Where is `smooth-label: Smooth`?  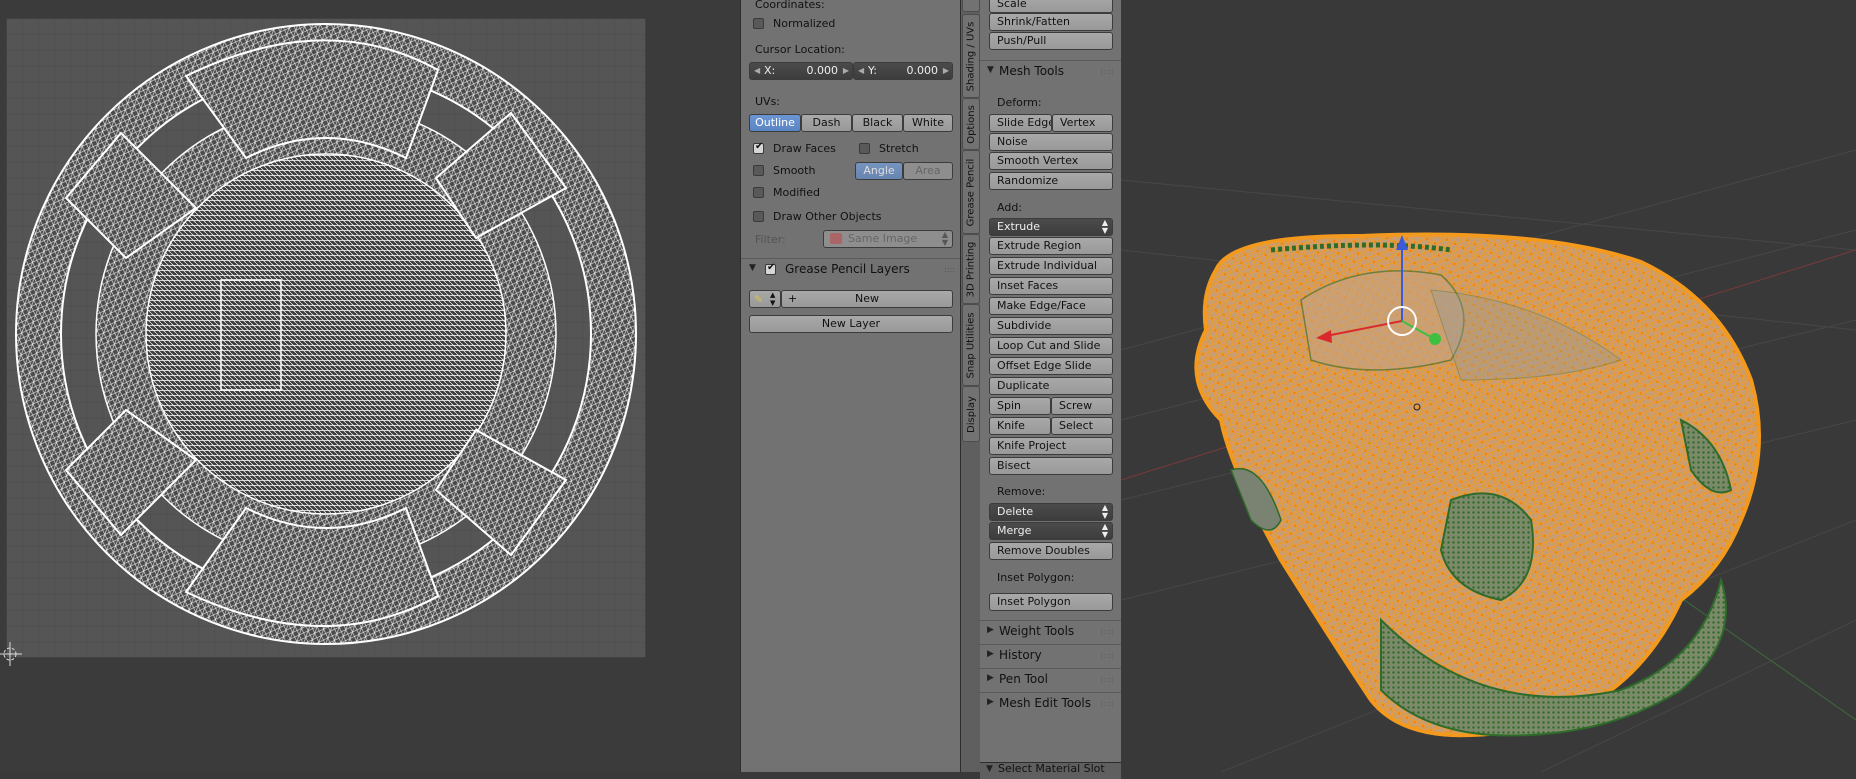
smooth-label: Smooth is located at coordinates (794, 170).